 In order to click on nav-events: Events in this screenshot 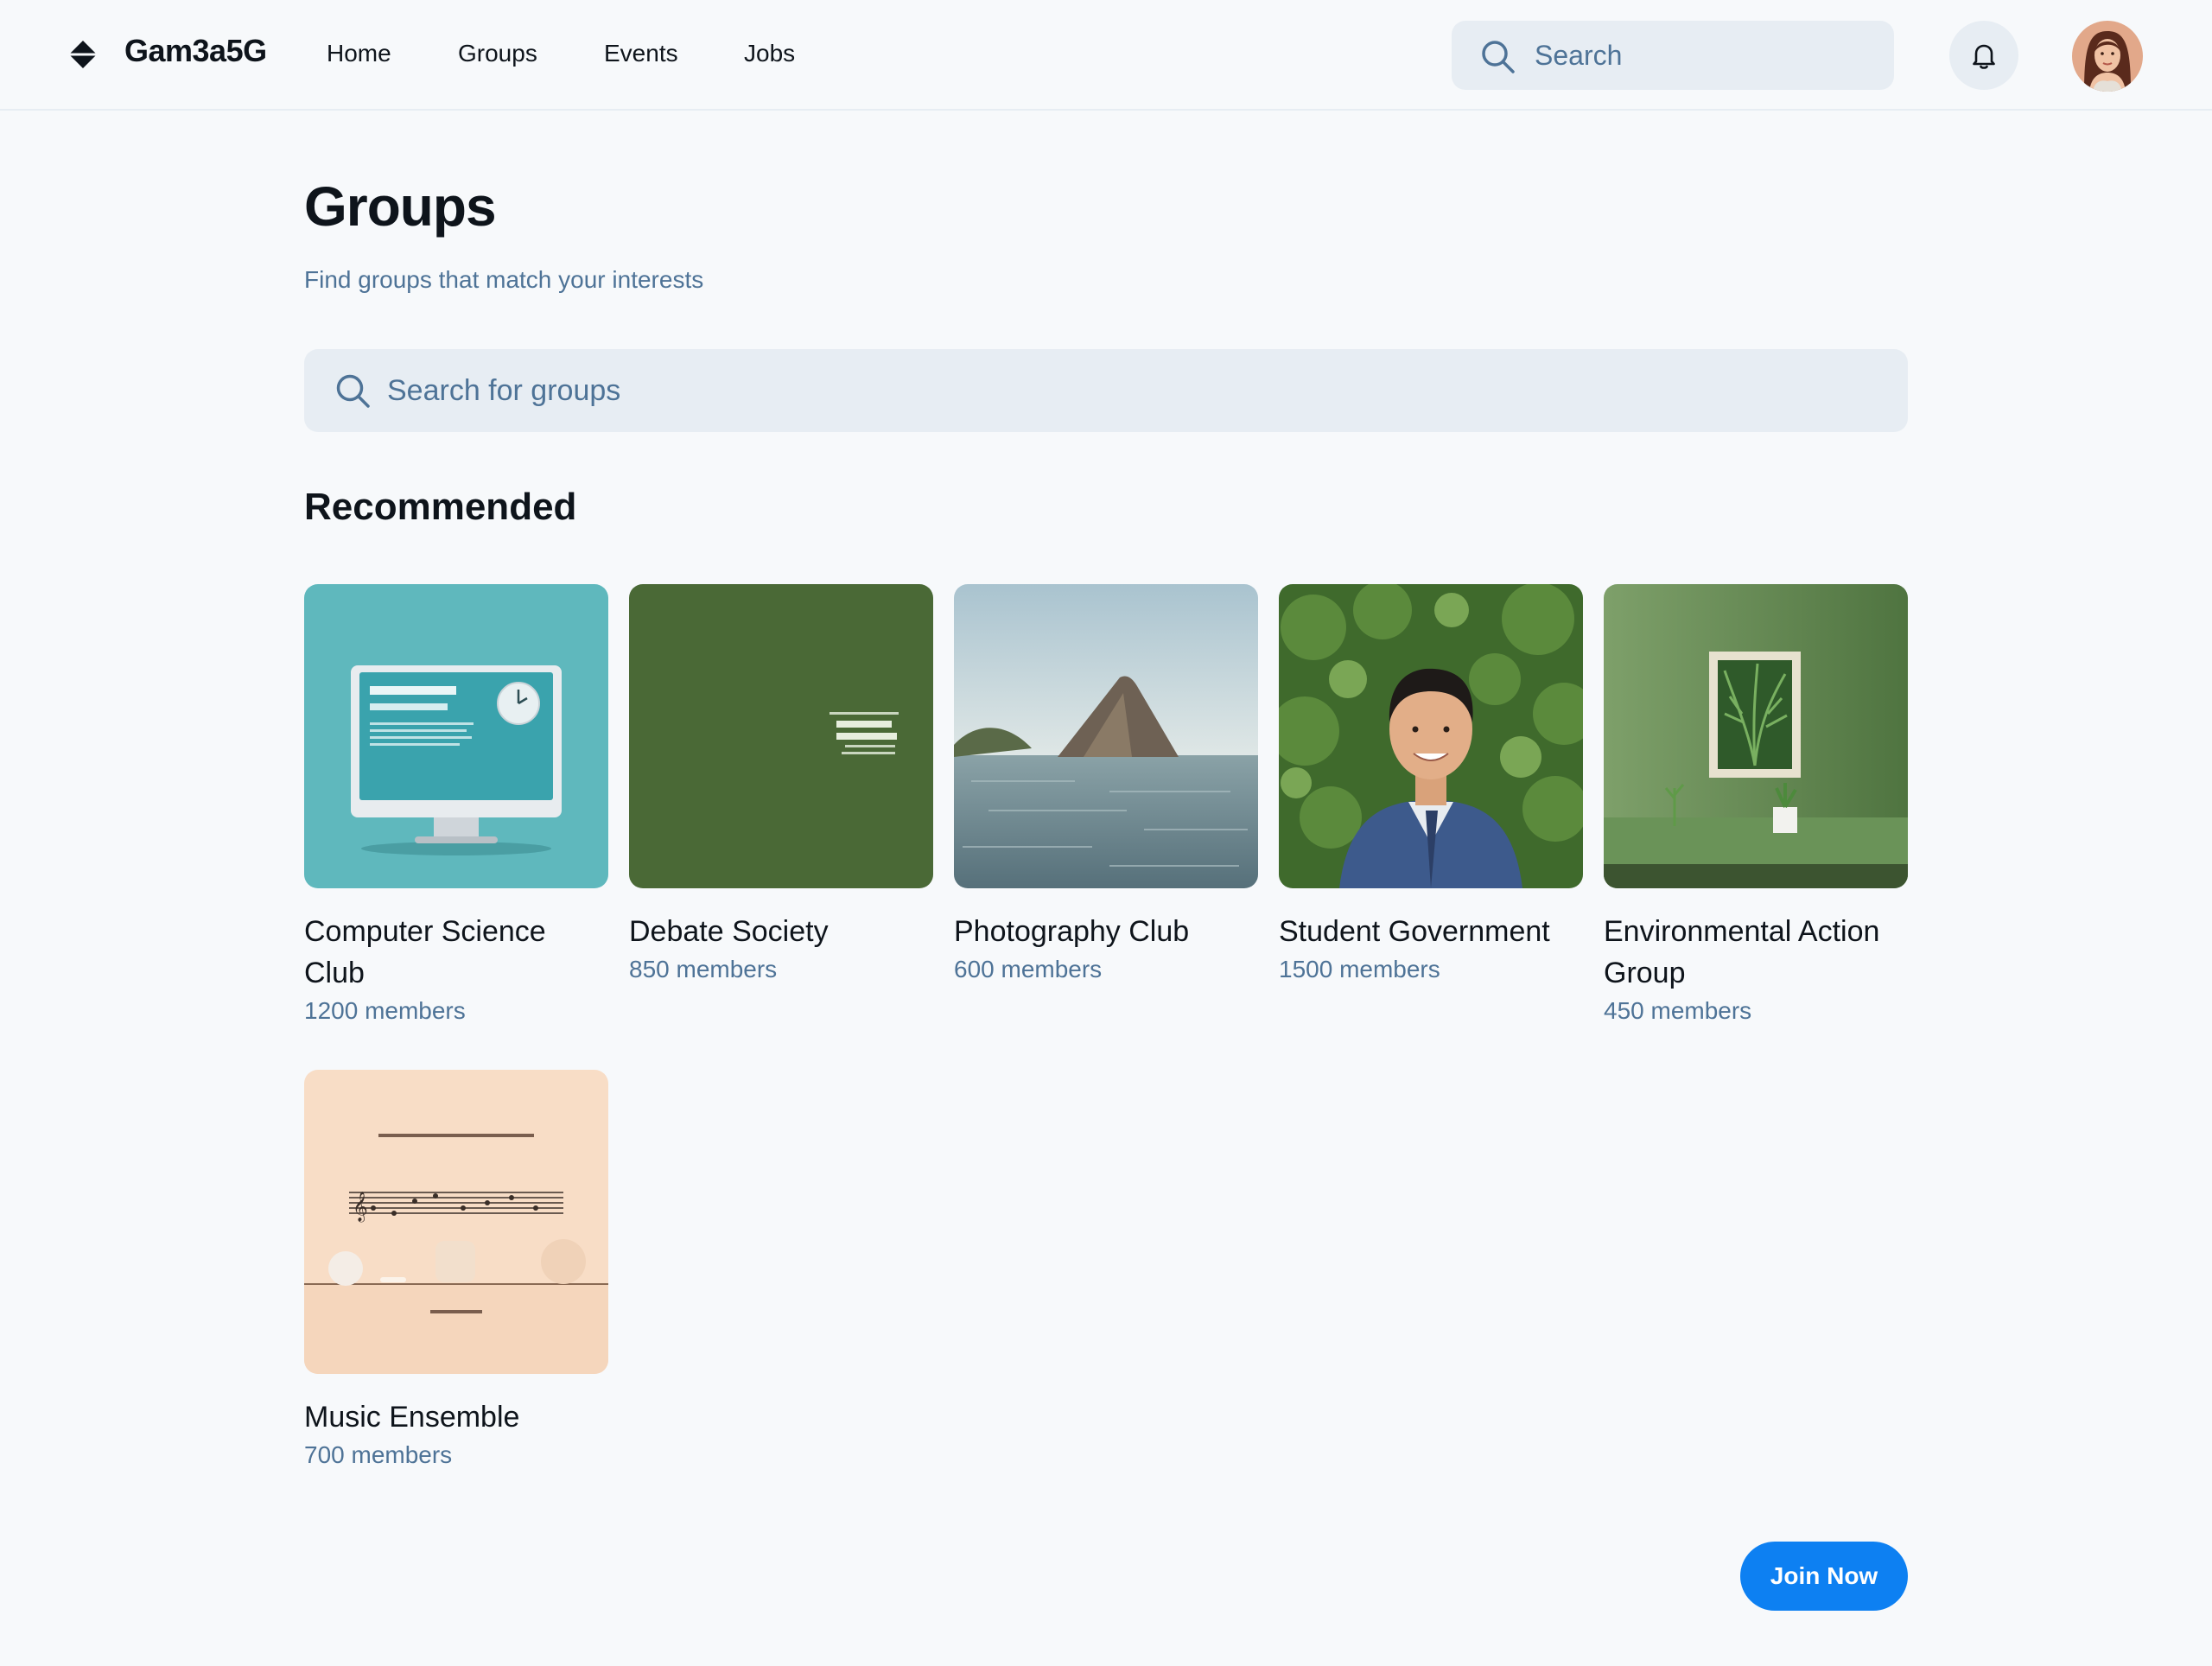, I will do `click(641, 54)`.